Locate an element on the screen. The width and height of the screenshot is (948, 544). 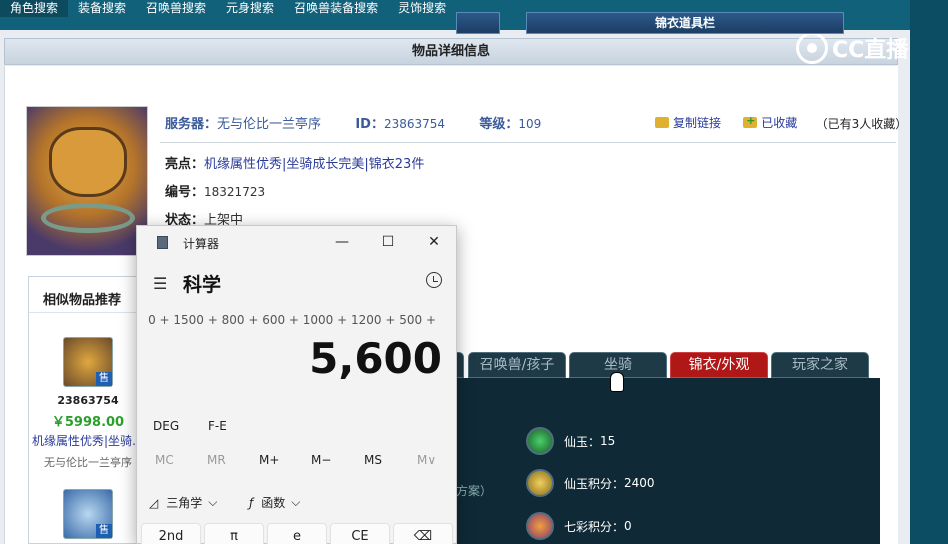
copy-link-button: 复制链接 is located at coordinates (688, 122).